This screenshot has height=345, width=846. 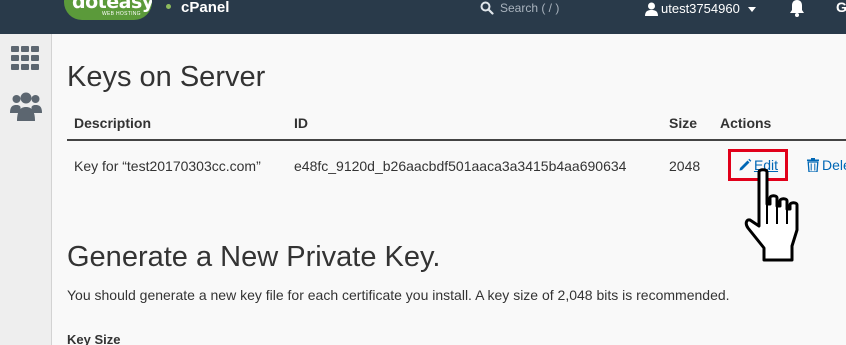 I want to click on grid-icon, so click(x=25, y=58).